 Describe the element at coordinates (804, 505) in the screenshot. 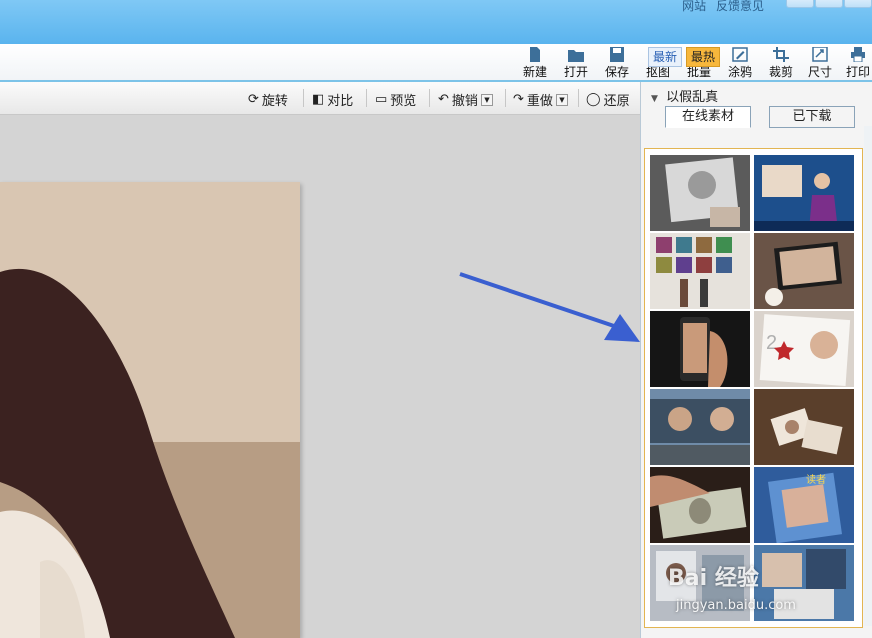

I see `thumbnail-magazine-cover-portrait: 读者` at that location.